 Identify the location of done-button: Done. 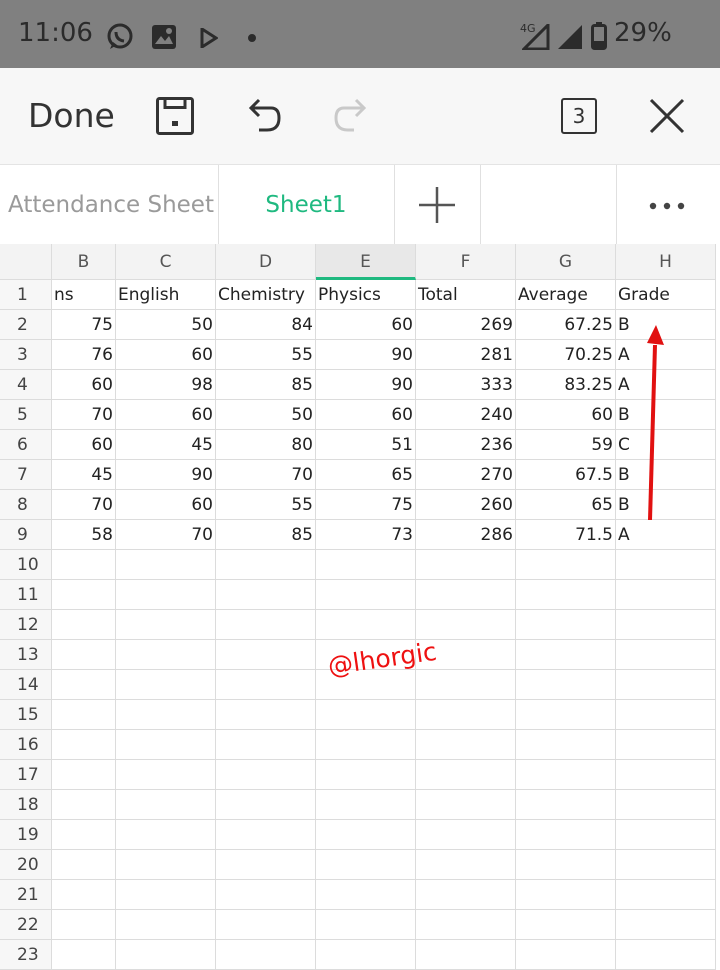
(71, 115).